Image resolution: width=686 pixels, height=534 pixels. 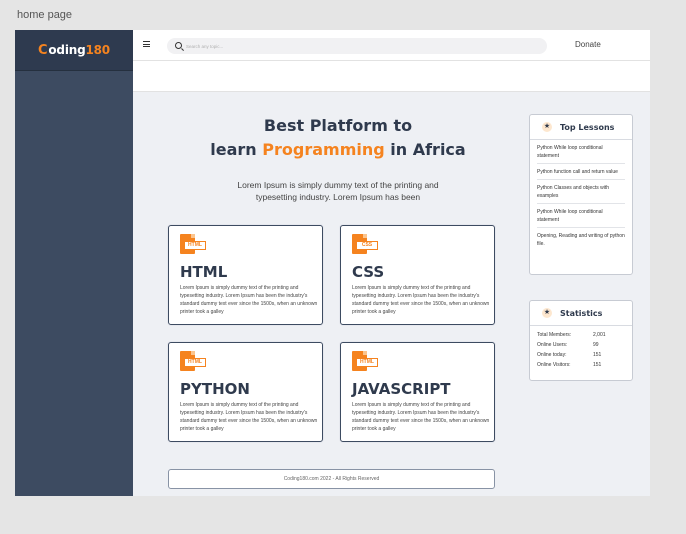 I want to click on card-title: CSS, so click(x=368, y=272).